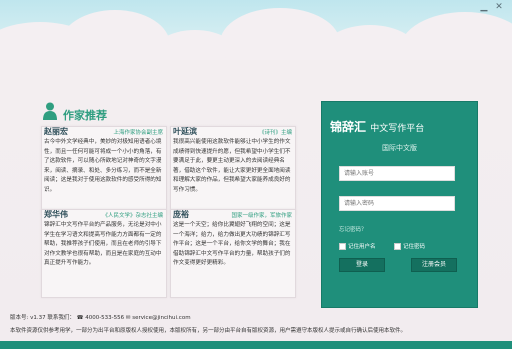 The width and height of the screenshot is (512, 349). I want to click on card-author-name: 叶延滨, so click(185, 131).